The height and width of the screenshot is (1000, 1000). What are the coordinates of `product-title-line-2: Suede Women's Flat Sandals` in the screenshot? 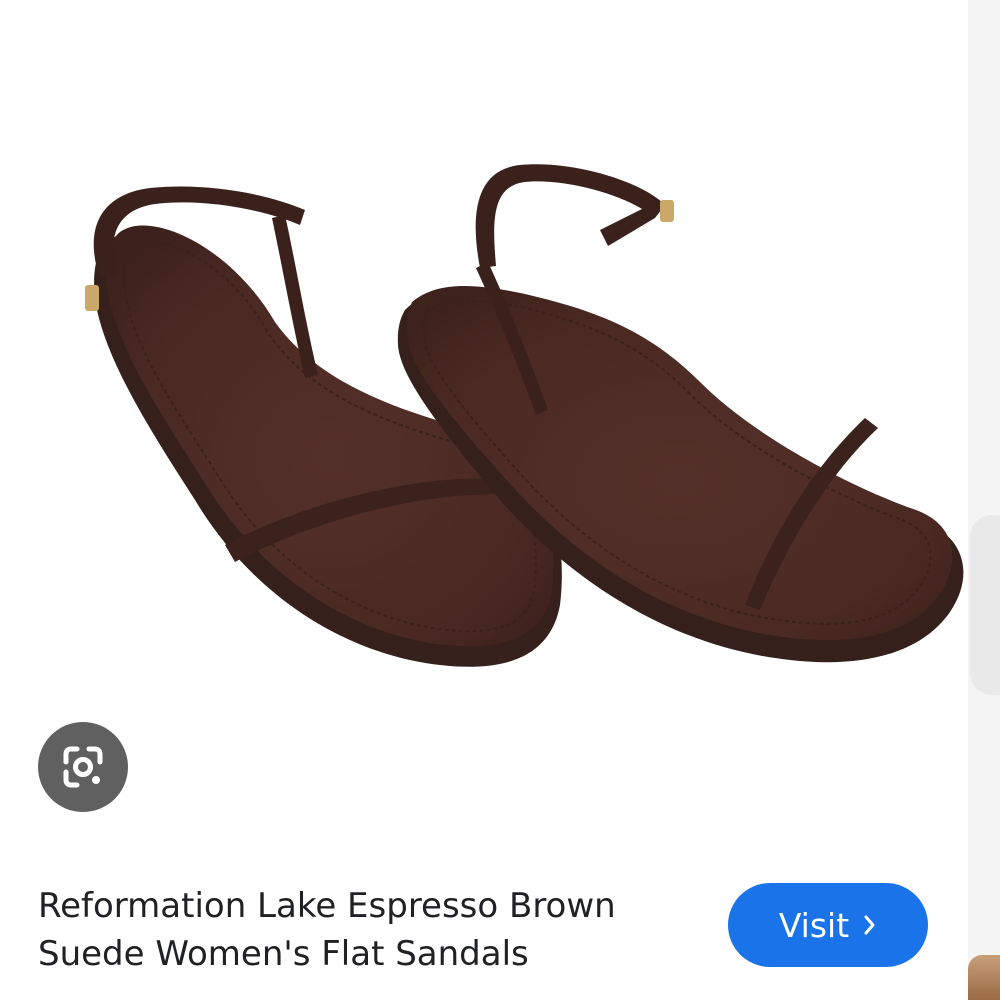 It's located at (283, 954).